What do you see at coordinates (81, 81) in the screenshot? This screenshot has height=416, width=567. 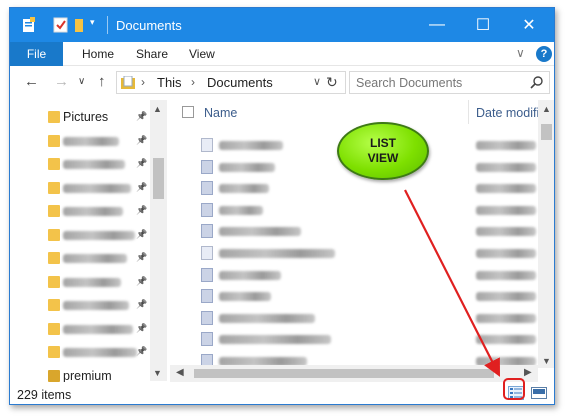 I see `recent-locations-icon: ∨` at bounding box center [81, 81].